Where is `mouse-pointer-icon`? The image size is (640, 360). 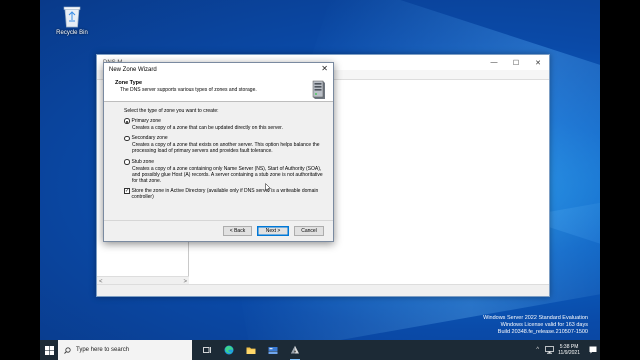 mouse-pointer-icon is located at coordinates (268, 187).